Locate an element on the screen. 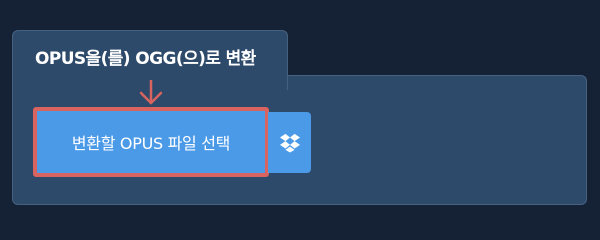 Image resolution: width=600 pixels, height=240 pixels. dropbox-icon is located at coordinates (289, 143).